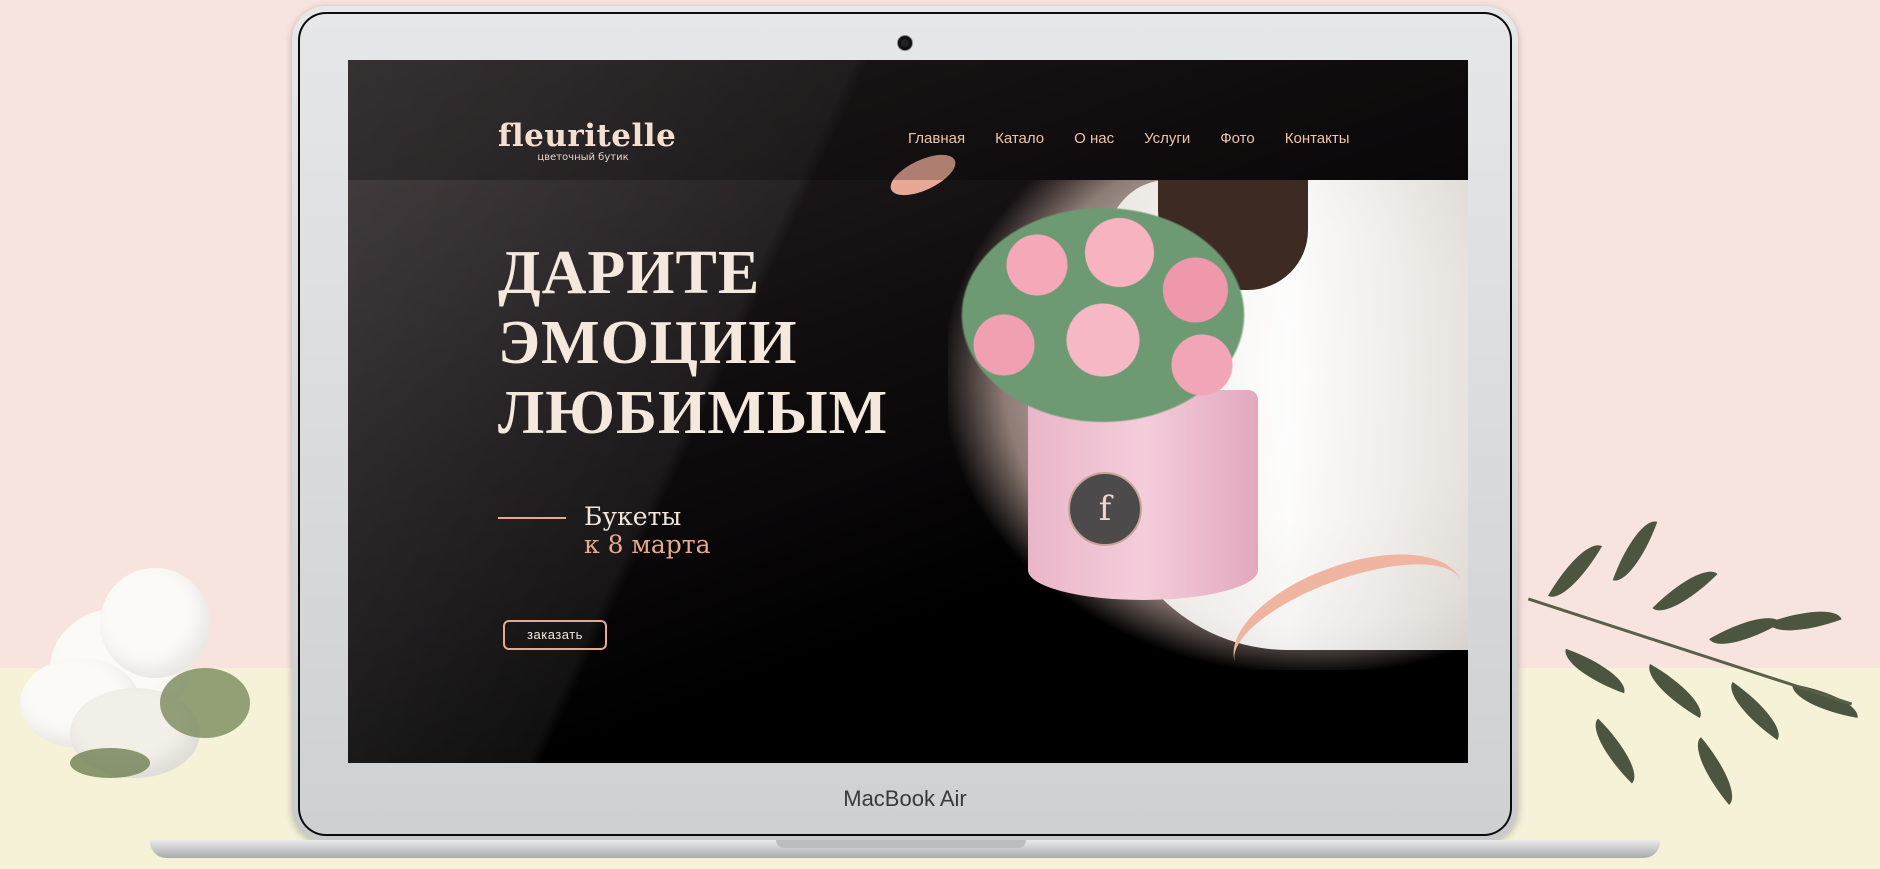 This screenshot has width=1880, height=869. Describe the element at coordinates (693, 413) in the screenshot. I see `hero-headline-line-3: ЛЮБИМЫМ` at that location.